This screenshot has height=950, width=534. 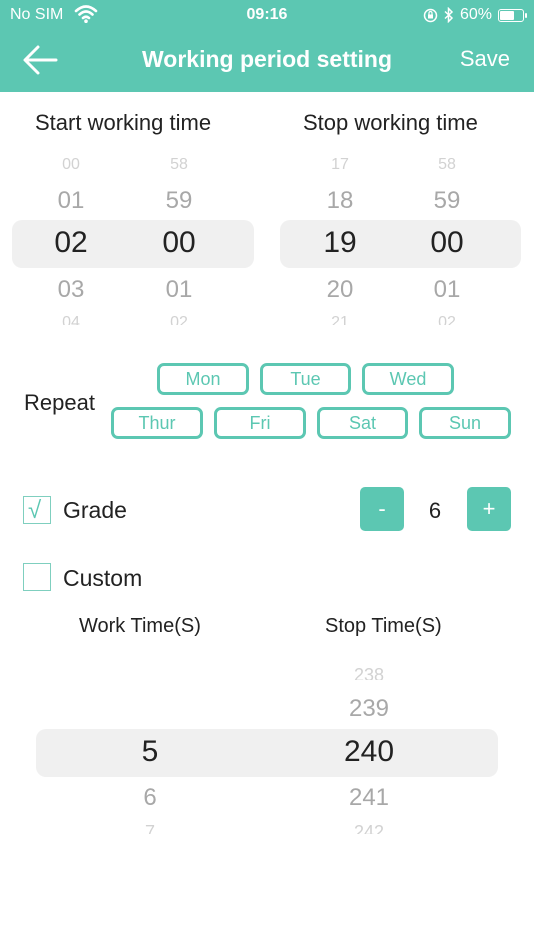 I want to click on battery-percent: 60%, so click(x=475, y=14).